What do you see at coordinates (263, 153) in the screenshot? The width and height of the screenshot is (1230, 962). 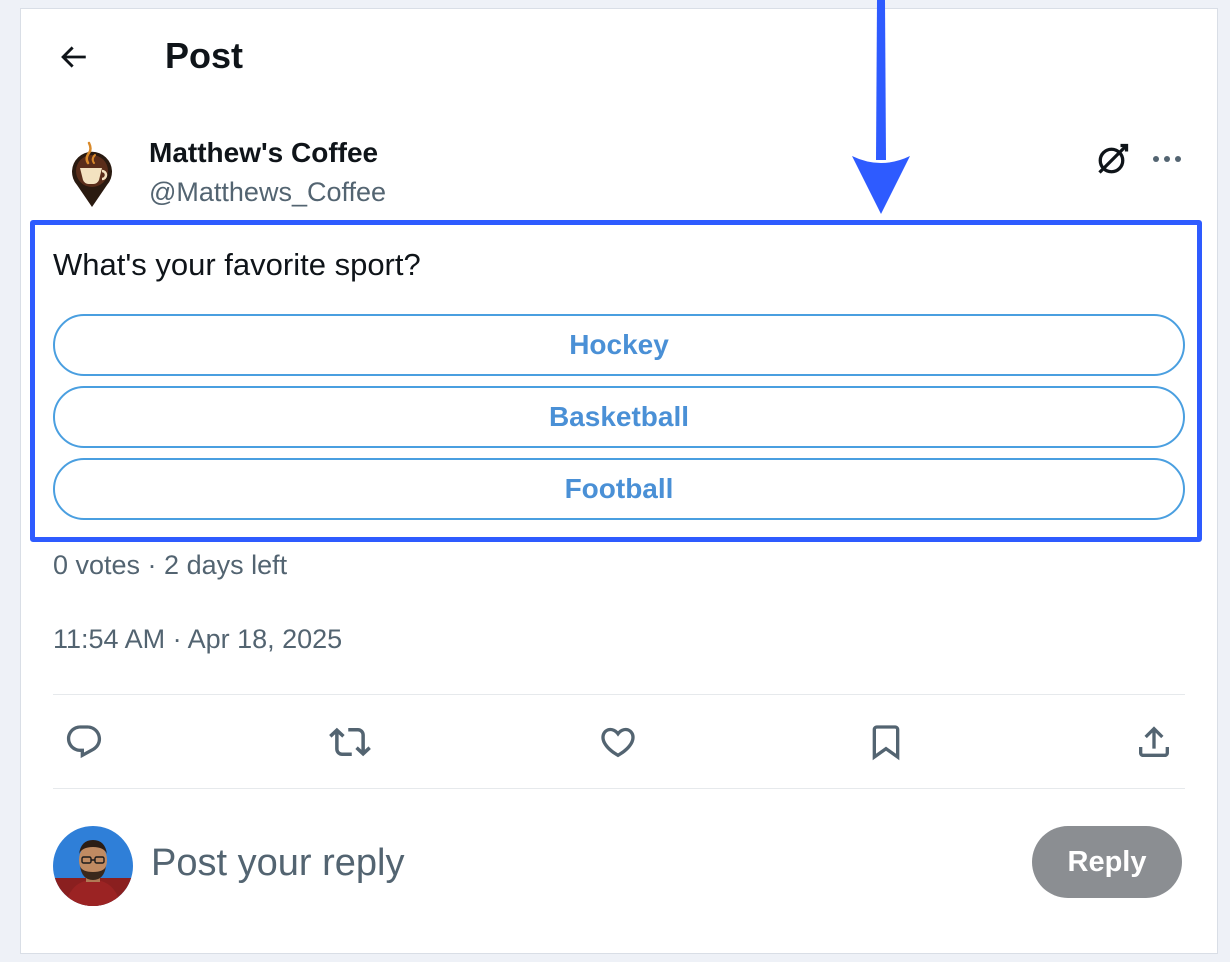 I see `author-name: Matthew's Coffee` at bounding box center [263, 153].